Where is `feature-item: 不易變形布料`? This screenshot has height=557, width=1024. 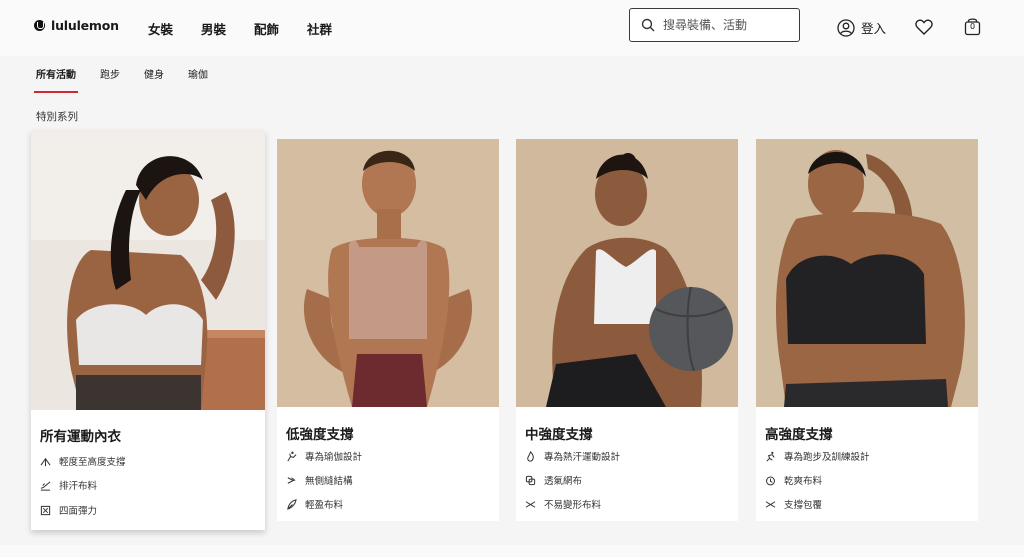 feature-item: 不易變形布料 is located at coordinates (563, 504).